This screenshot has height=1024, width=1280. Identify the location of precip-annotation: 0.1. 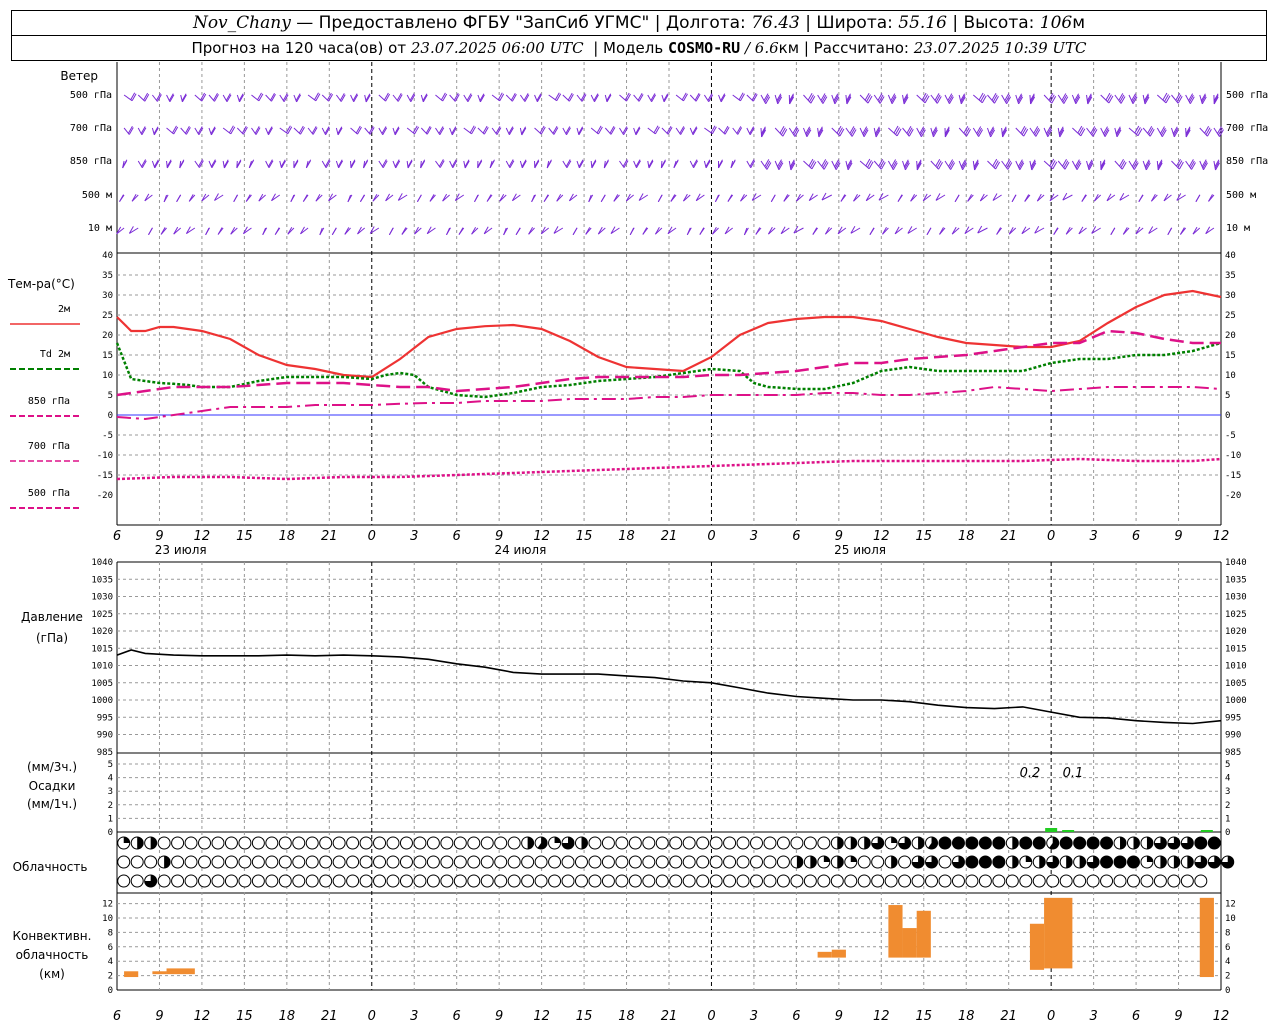
(1073, 773).